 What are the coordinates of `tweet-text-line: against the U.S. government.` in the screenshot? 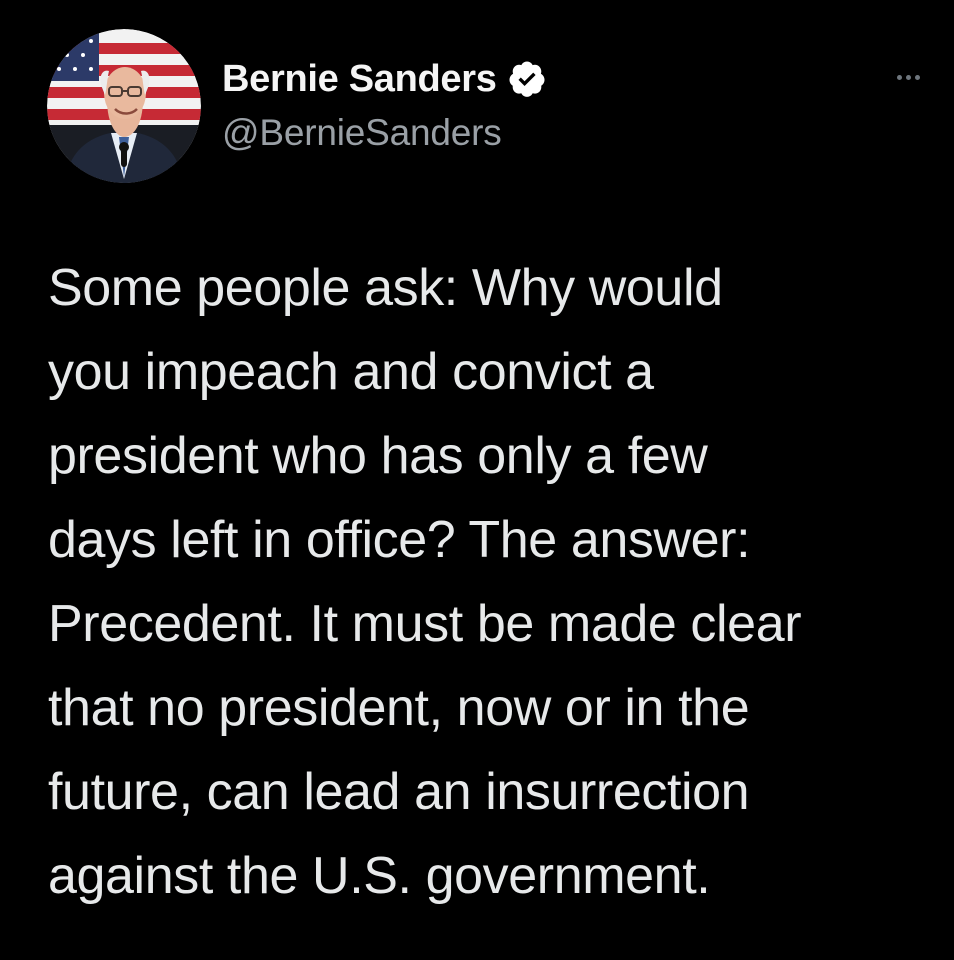 It's located at (379, 876).